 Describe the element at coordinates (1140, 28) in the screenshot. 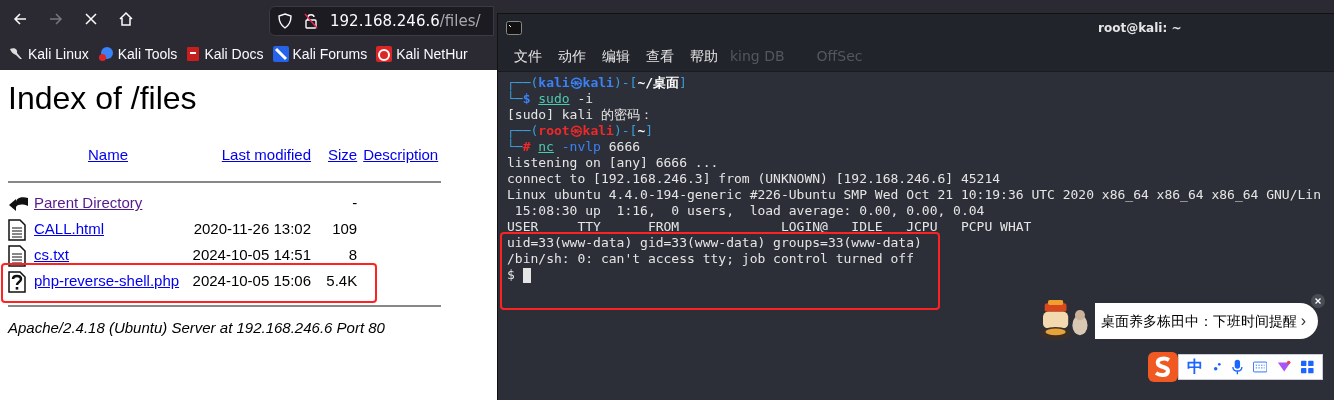

I see `window-title: root@kali: ~` at that location.